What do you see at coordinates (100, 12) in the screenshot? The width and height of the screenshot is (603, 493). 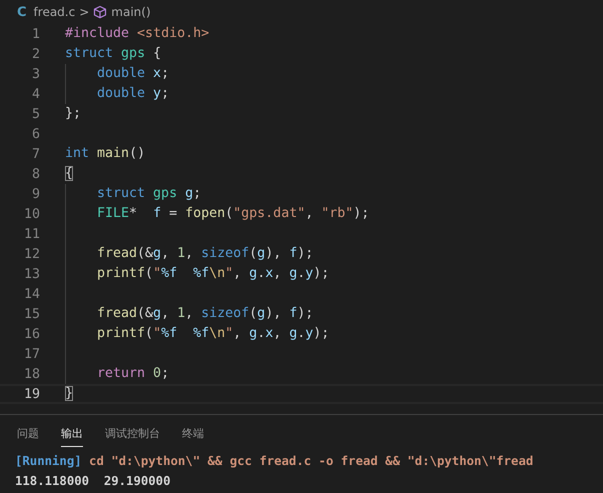 I see `cube-icon` at bounding box center [100, 12].